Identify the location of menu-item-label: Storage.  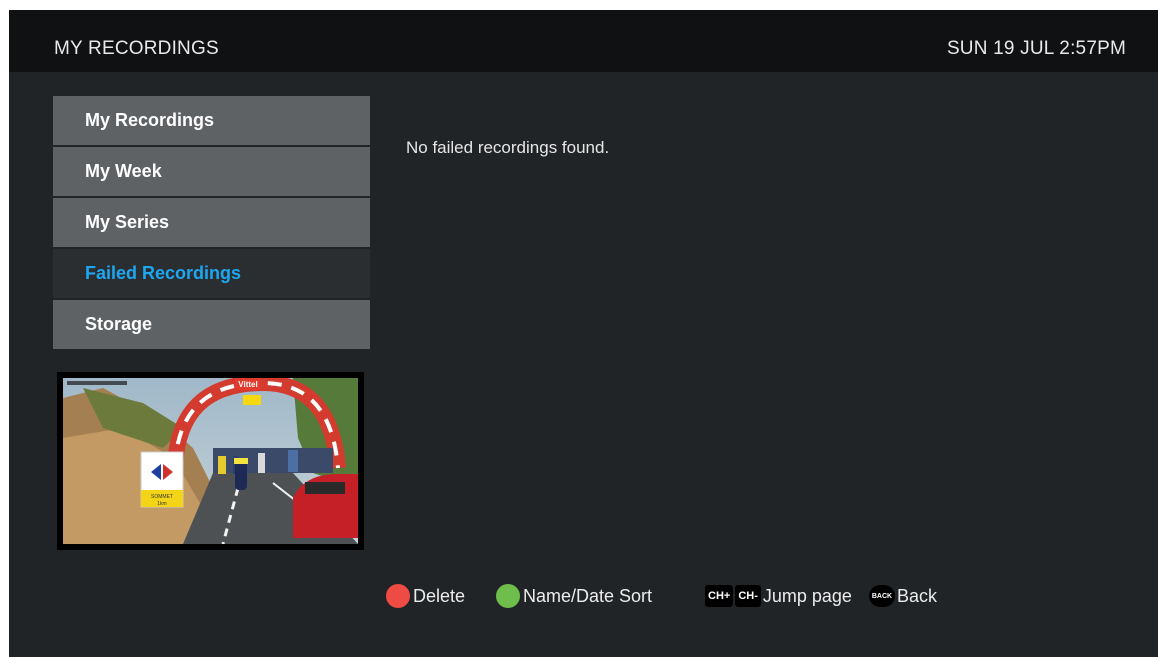
(119, 324).